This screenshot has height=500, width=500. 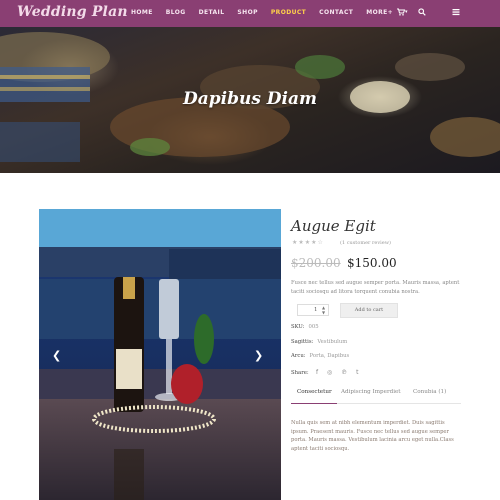 I want to click on share-label: Share:, so click(x=300, y=373).